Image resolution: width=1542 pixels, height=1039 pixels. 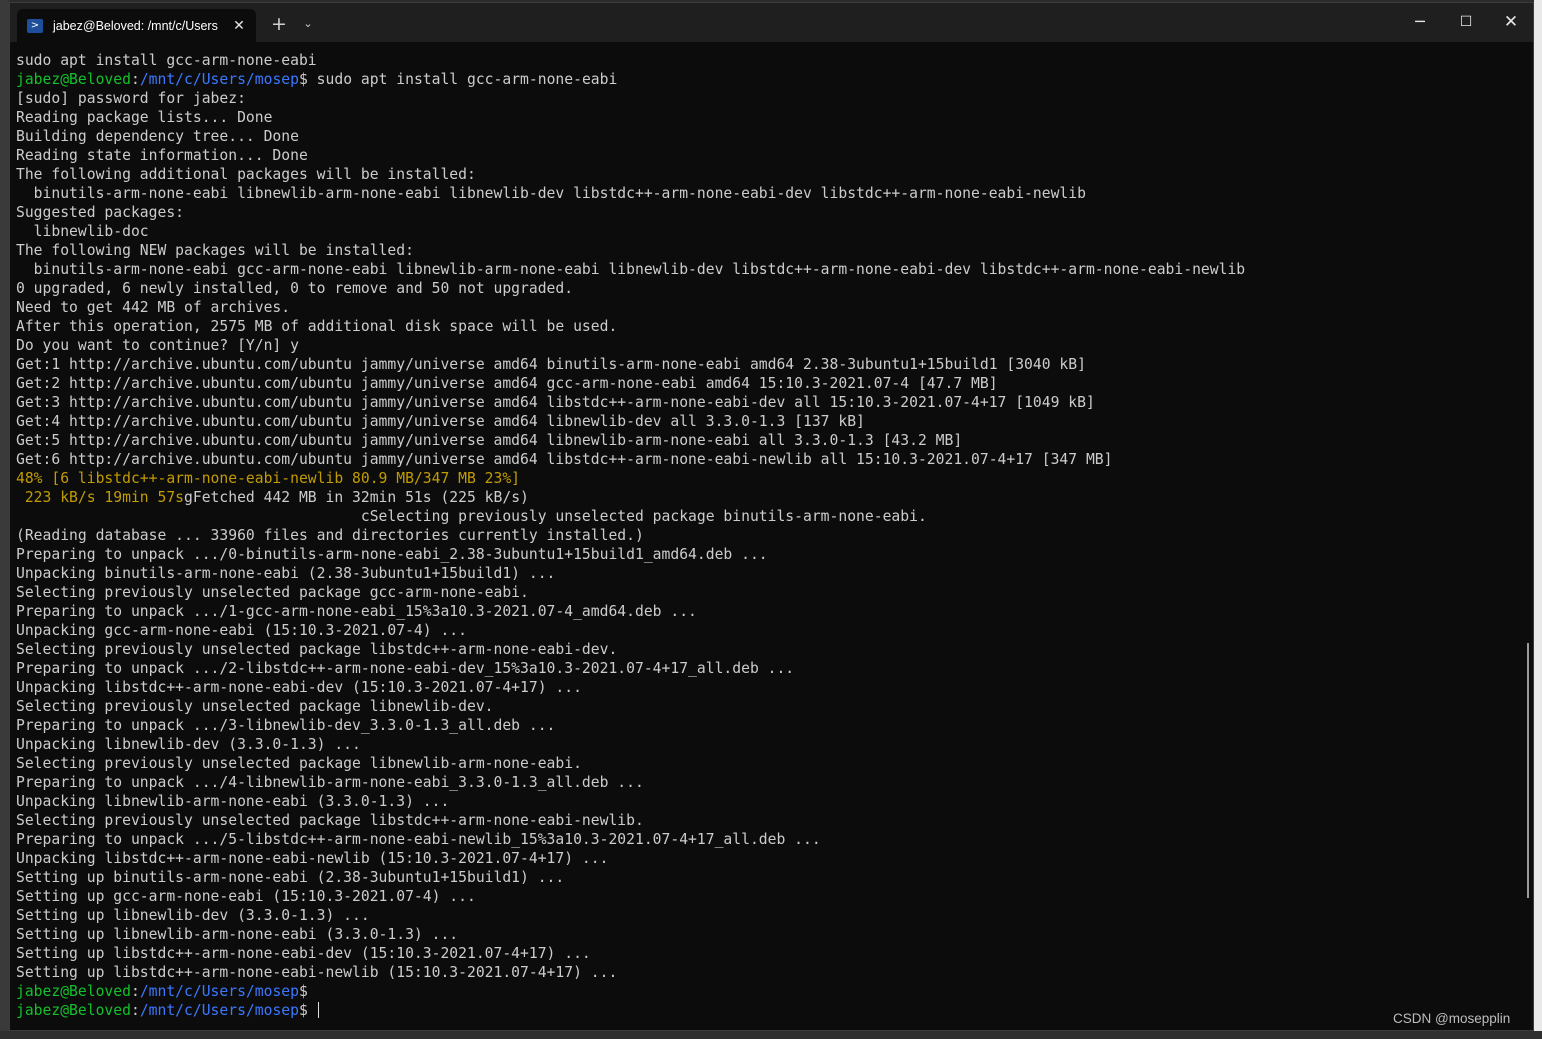 I want to click on terminal-text-segment: :, so click(x=135, y=79).